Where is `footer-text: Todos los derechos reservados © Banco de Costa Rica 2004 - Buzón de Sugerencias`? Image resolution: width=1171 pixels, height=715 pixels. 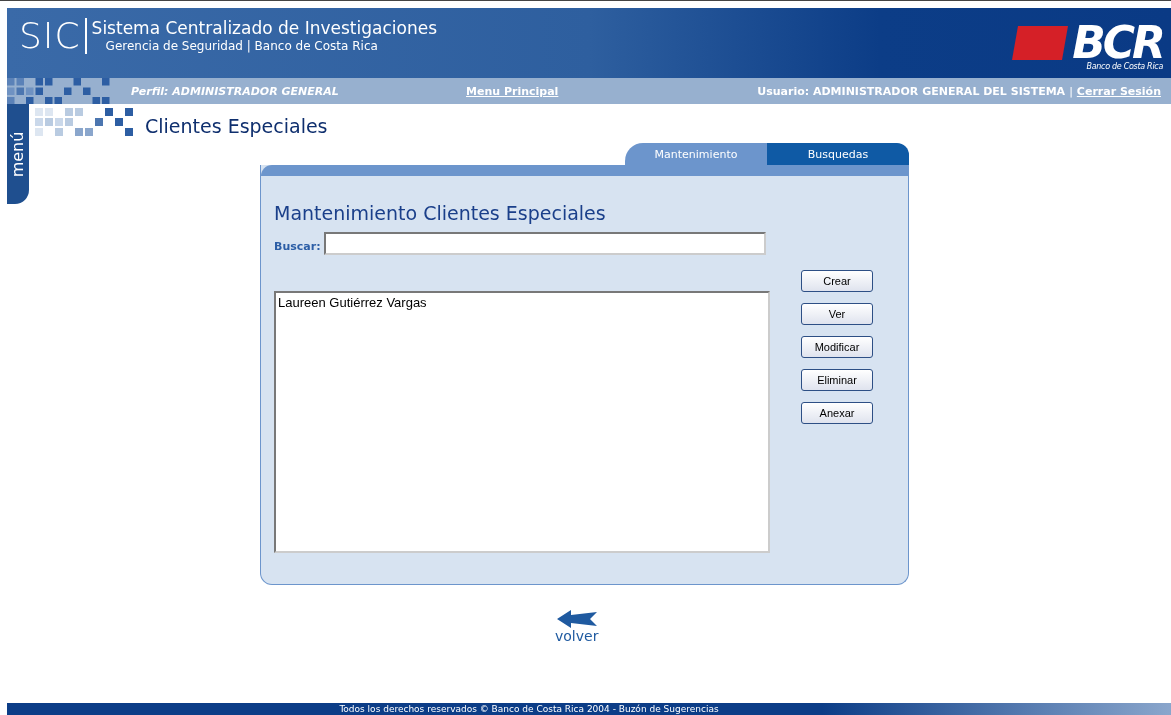
footer-text: Todos los derechos reservados © Banco de Costa Rica 2004 - Buzón de Sugerencias is located at coordinates (529, 709).